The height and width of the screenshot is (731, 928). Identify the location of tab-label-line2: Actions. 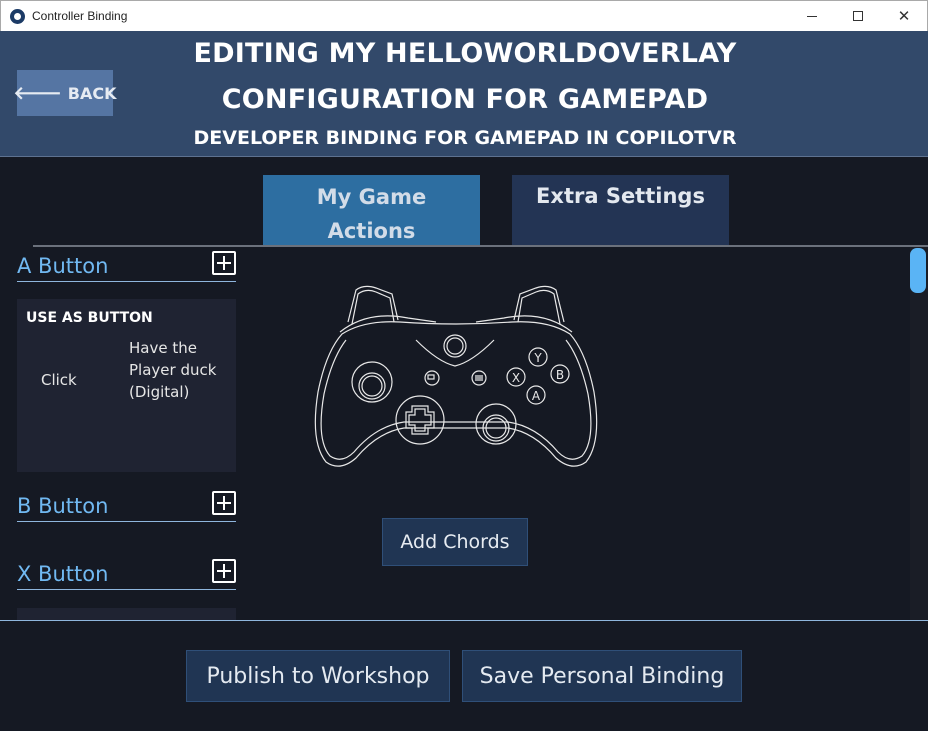
(371, 231).